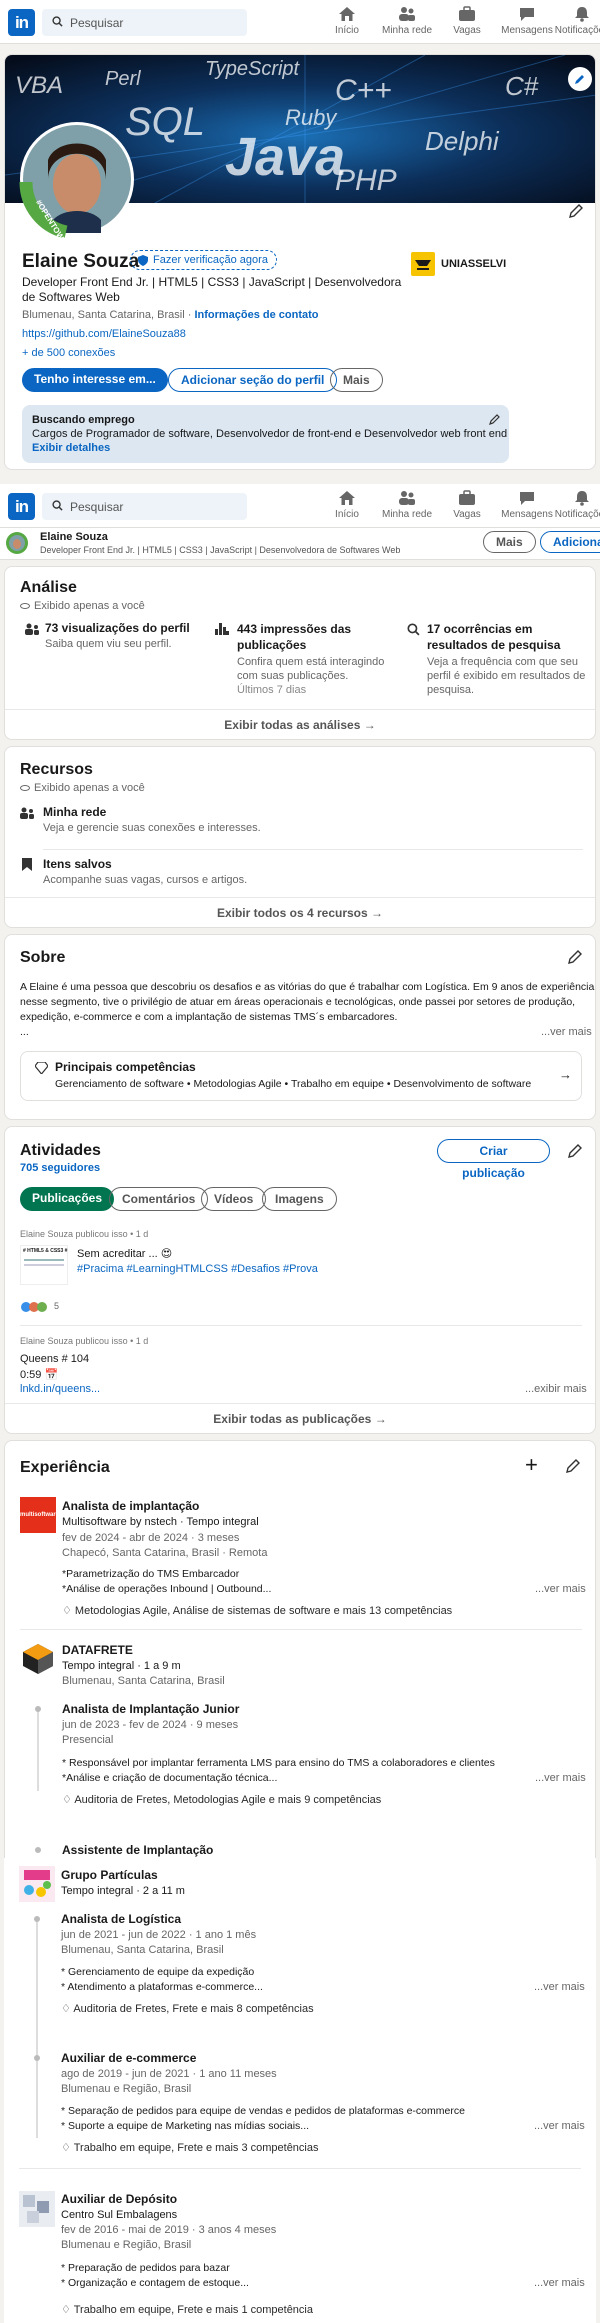  Describe the element at coordinates (311, 662) in the screenshot. I see `impressions-desc-1: Confira quem está interagindo` at that location.